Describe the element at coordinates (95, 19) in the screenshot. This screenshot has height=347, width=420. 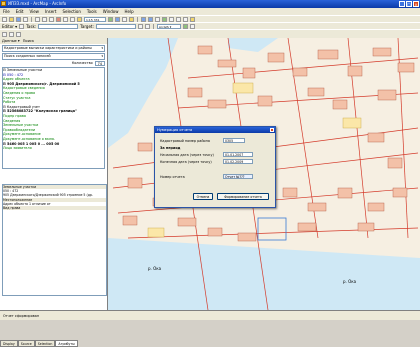
I see `map-scale-combo: 1:15 331` at that location.